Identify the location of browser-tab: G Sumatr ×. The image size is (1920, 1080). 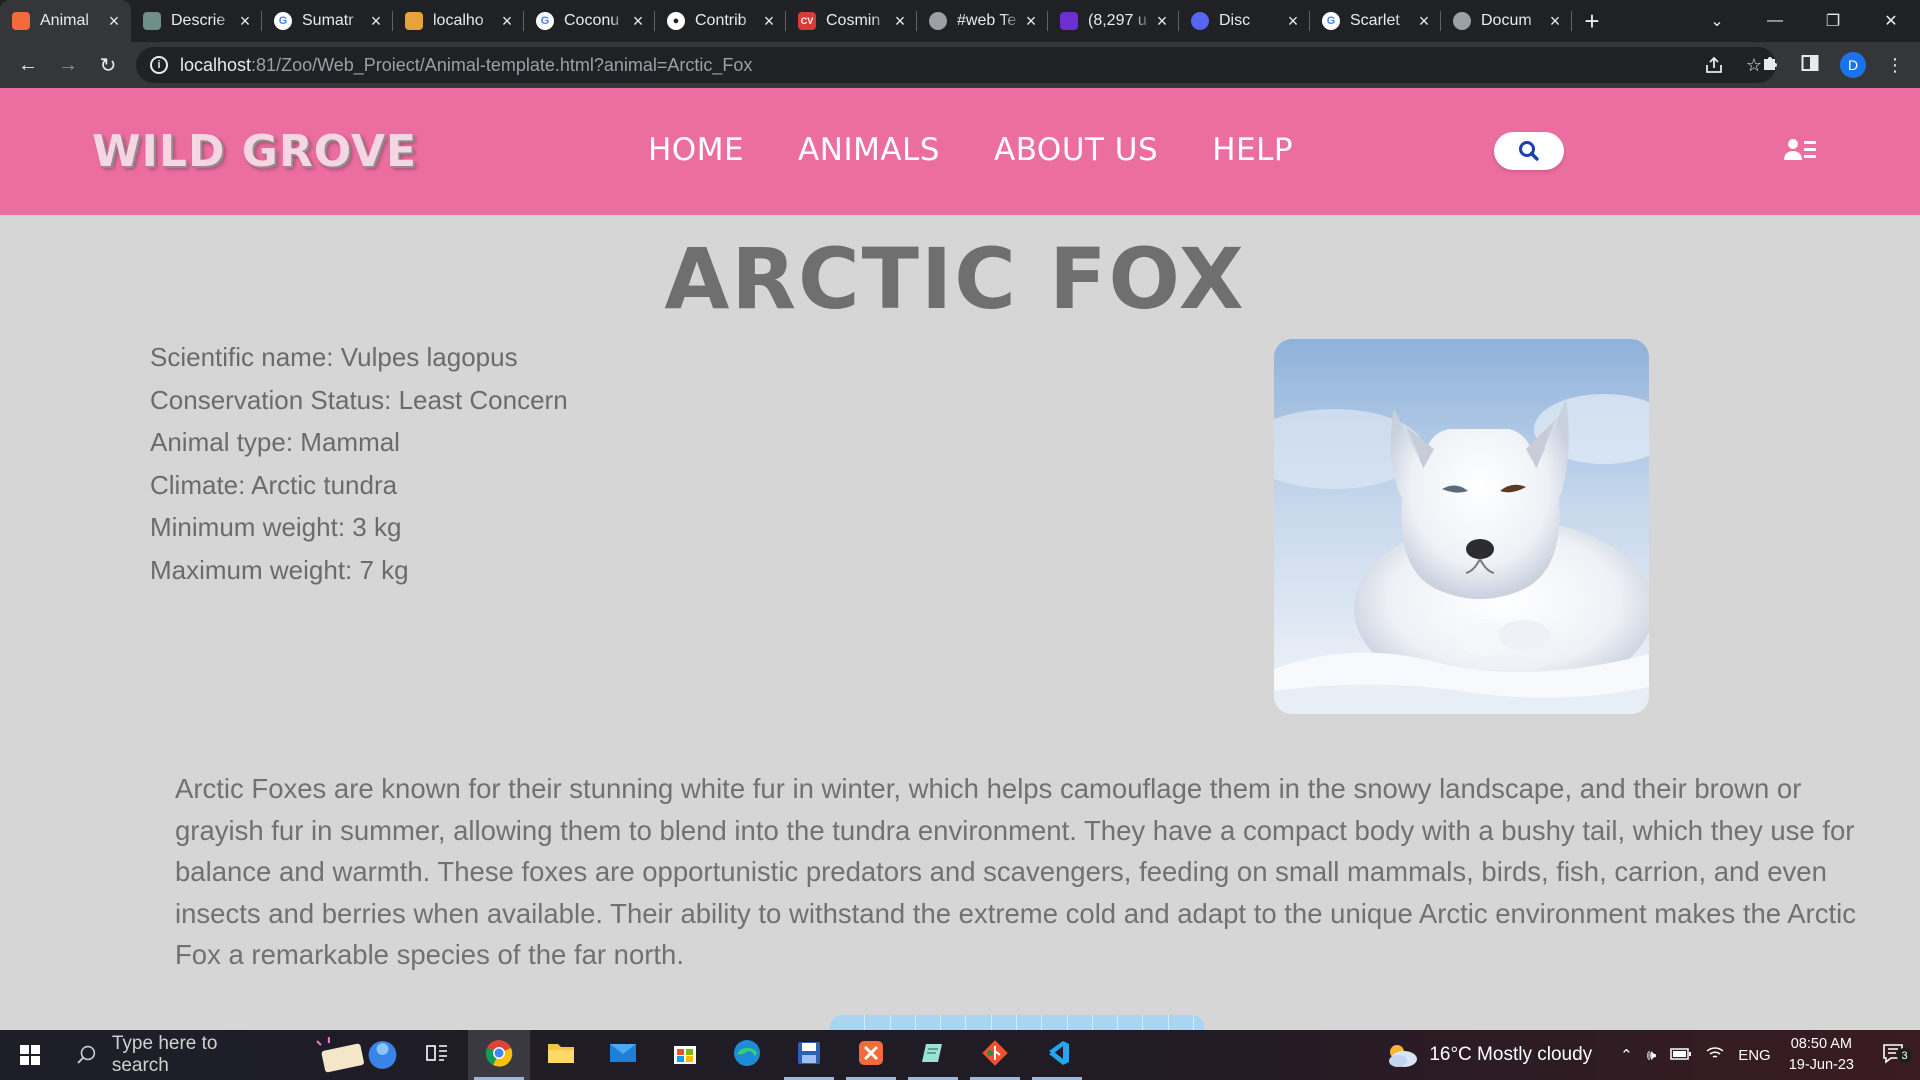
(327, 21).